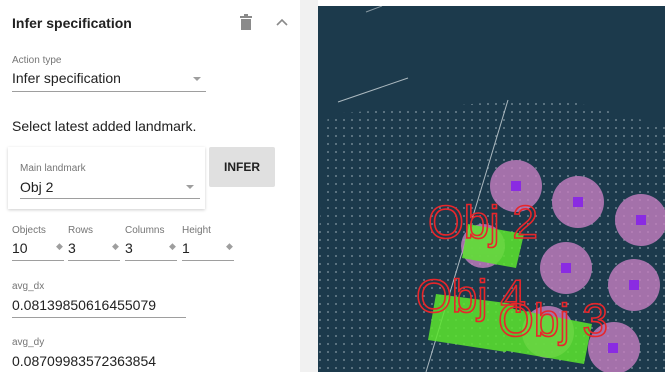 The image size is (665, 372). I want to click on trash-icon, so click(246, 22).